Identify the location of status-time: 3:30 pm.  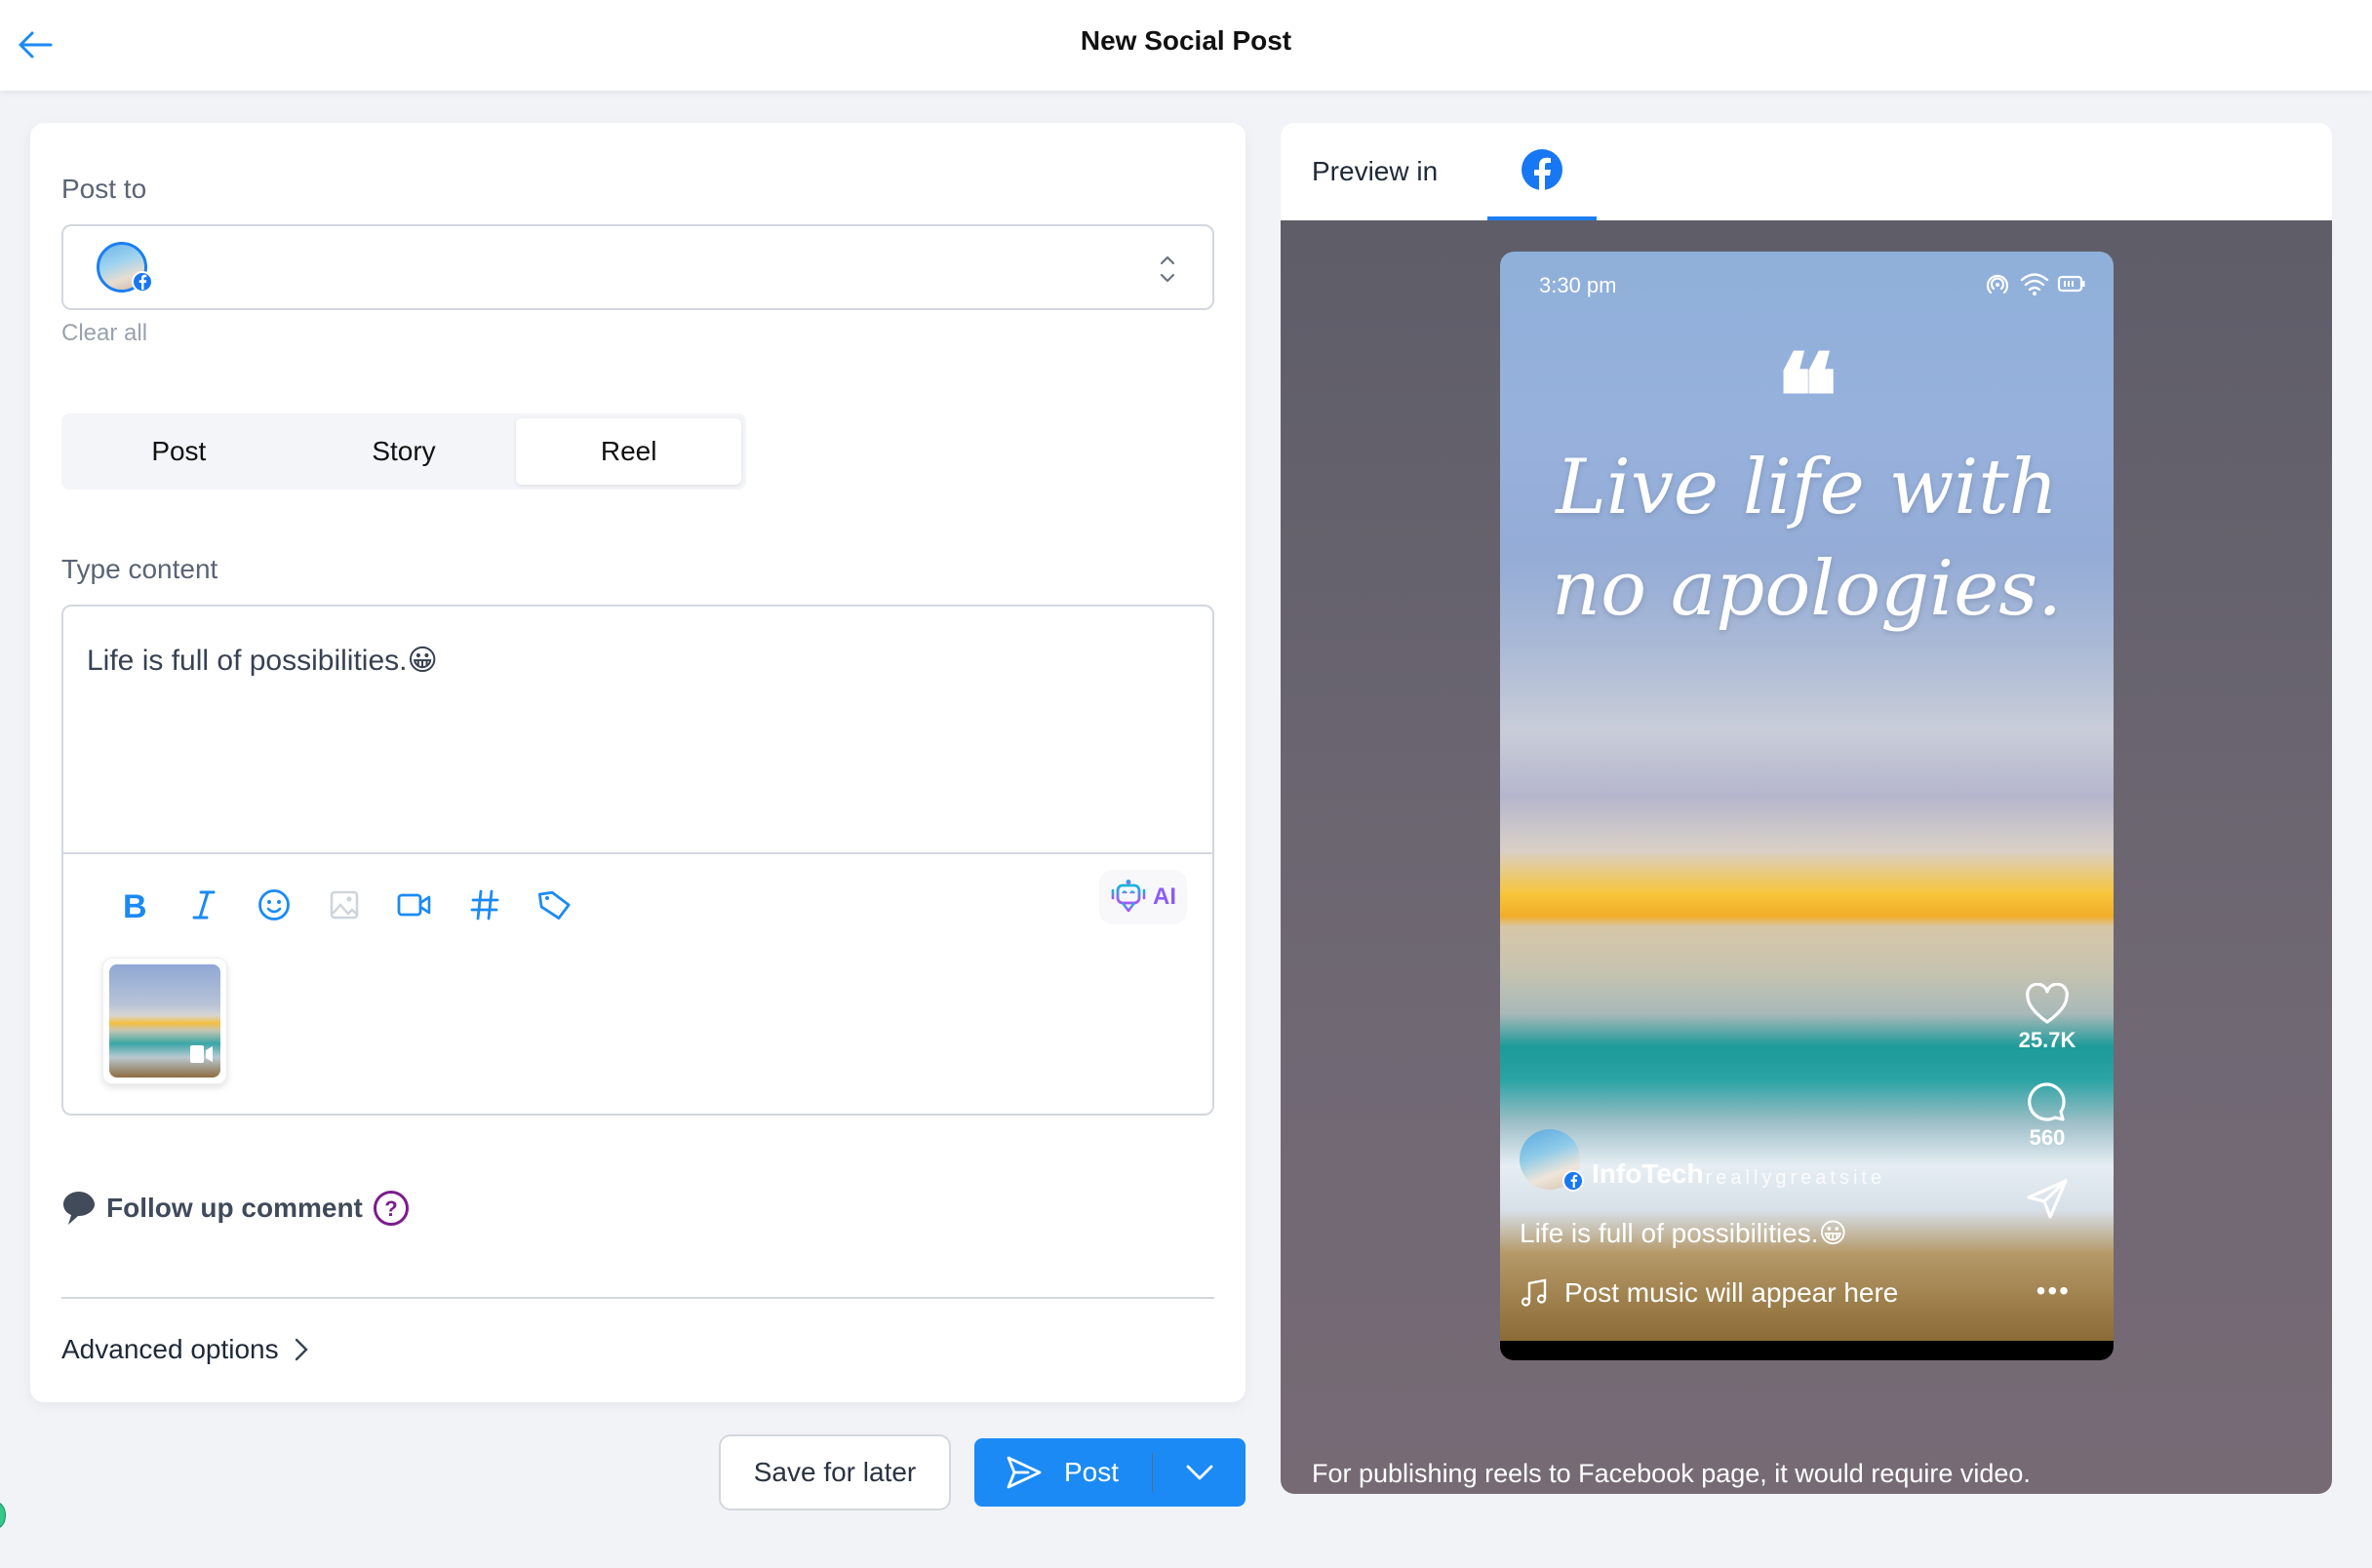
(1578, 285).